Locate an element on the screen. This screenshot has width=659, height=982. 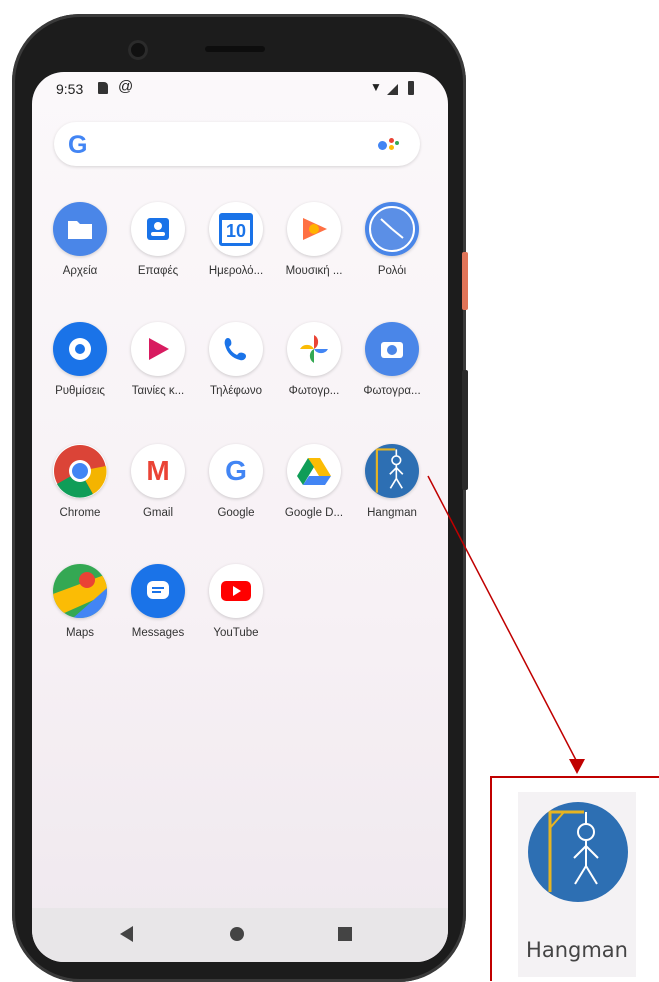
settings-icon is located at coordinates (80, 349).